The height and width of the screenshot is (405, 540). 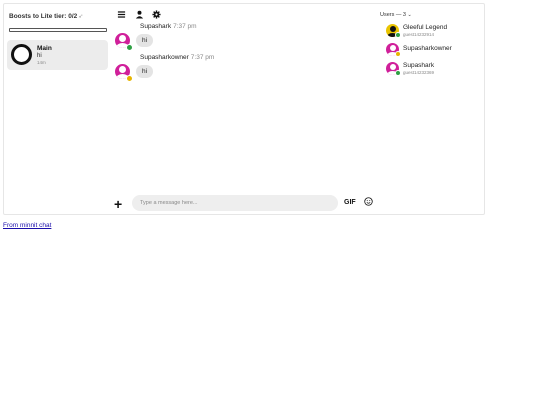 What do you see at coordinates (41, 62) in the screenshot?
I see `room-time: 14m` at bounding box center [41, 62].